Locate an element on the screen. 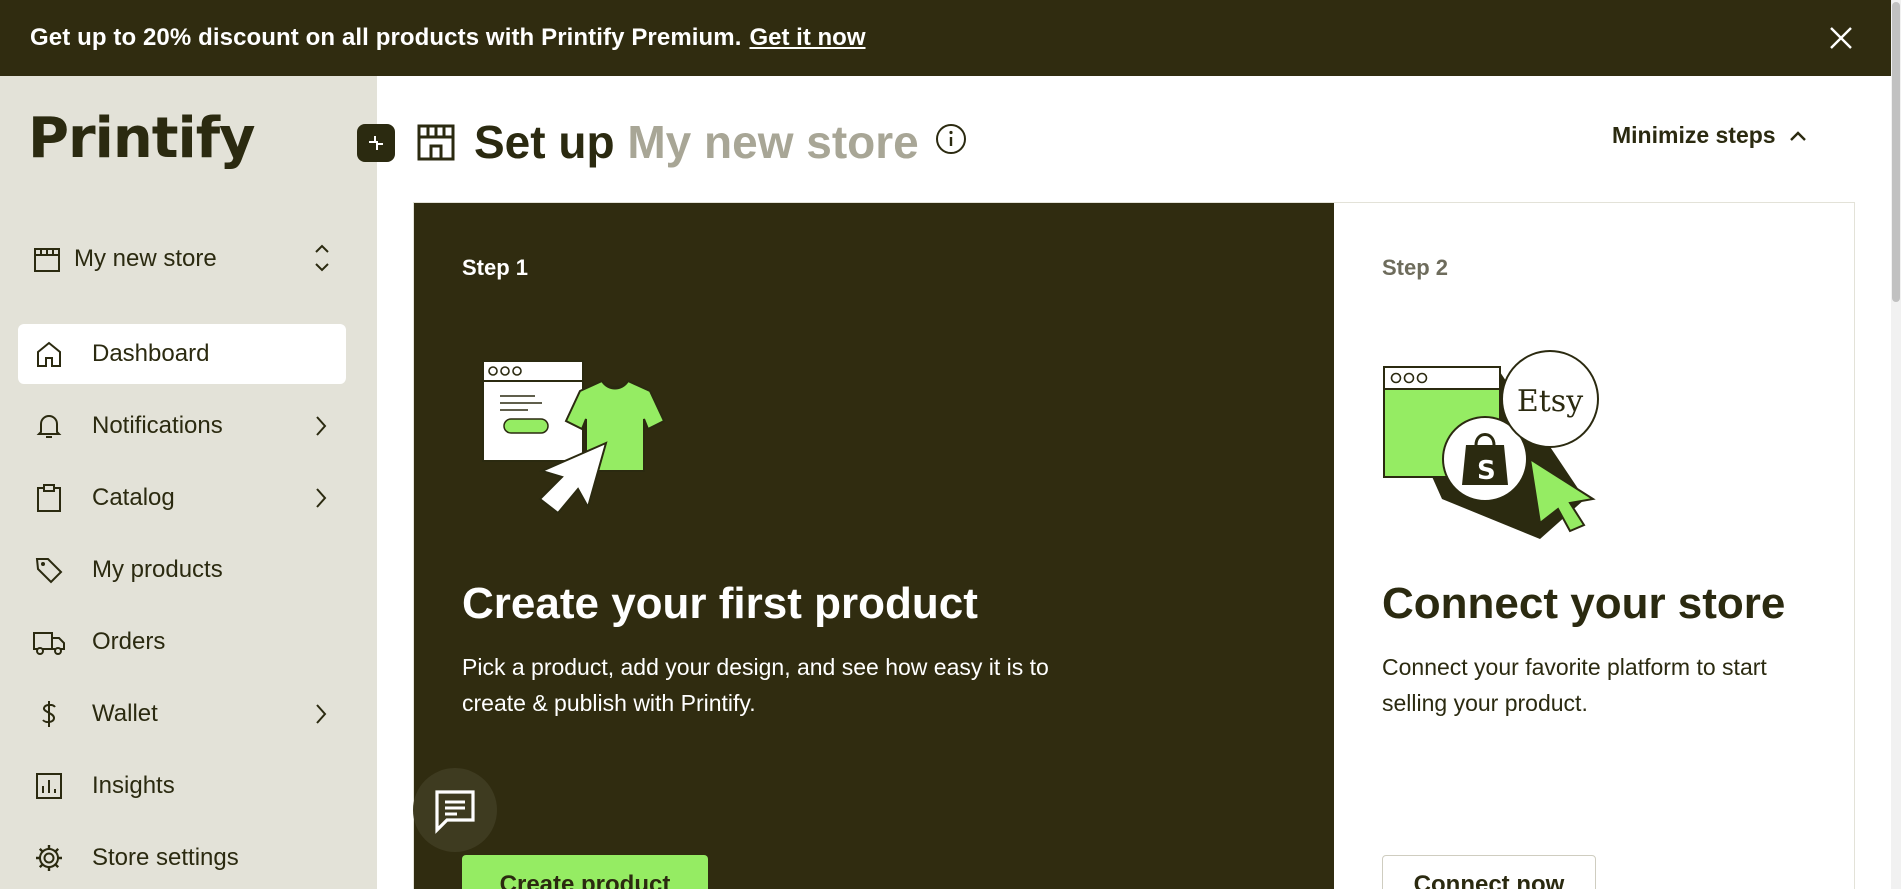 The height and width of the screenshot is (889, 1901). step-heading: Connect your store is located at coordinates (1584, 603).